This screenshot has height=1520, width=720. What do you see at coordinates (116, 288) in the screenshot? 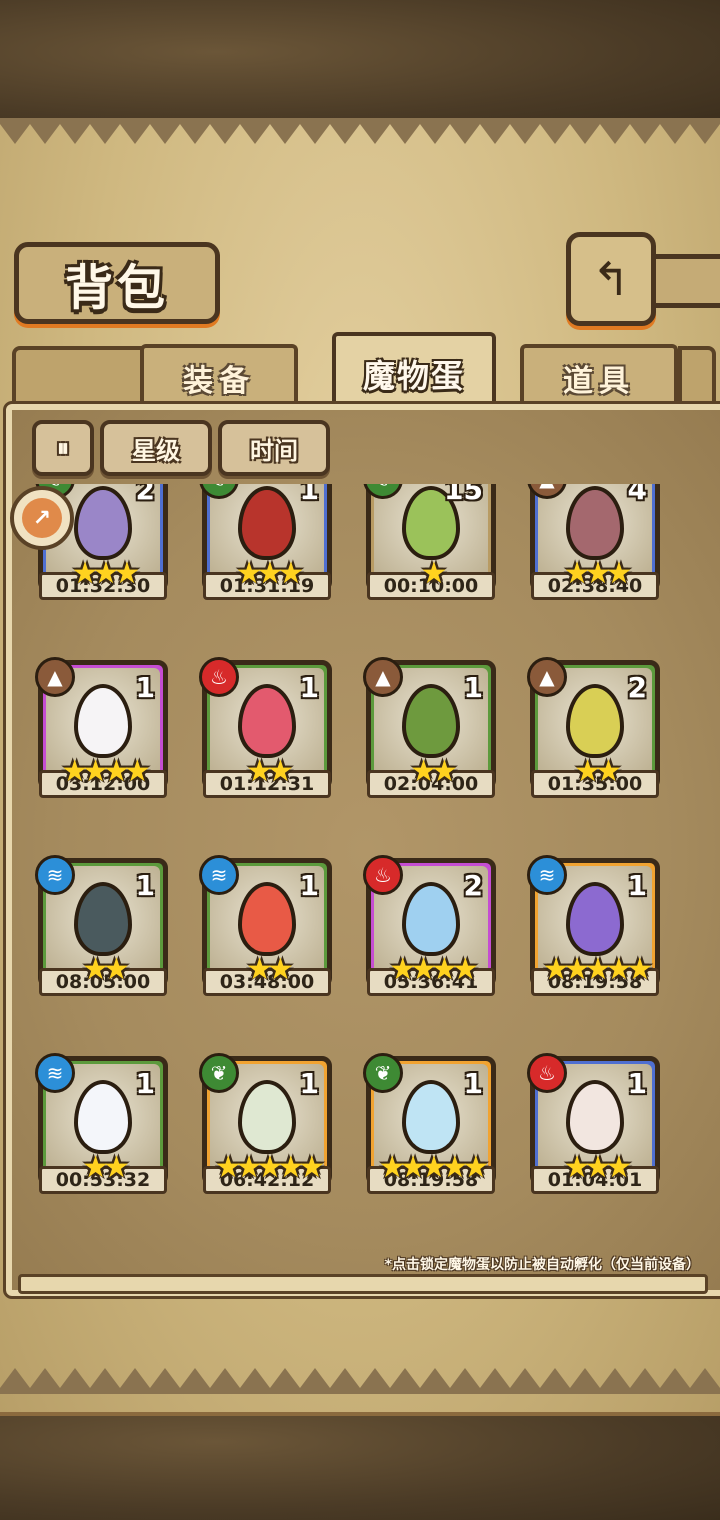
I see `page-title: 背包` at bounding box center [116, 288].